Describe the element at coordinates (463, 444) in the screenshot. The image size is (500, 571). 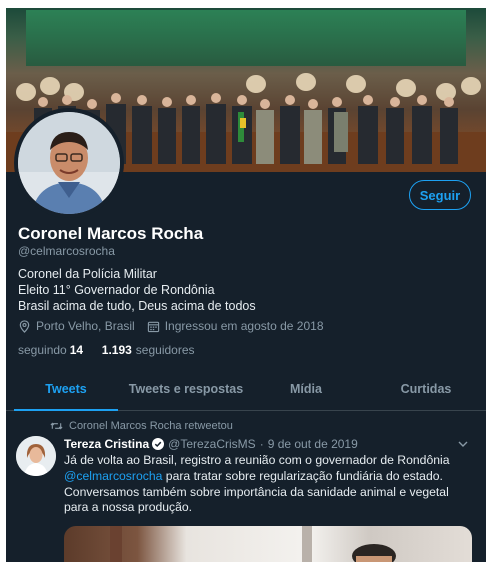
I see `chevron-down-icon` at that location.